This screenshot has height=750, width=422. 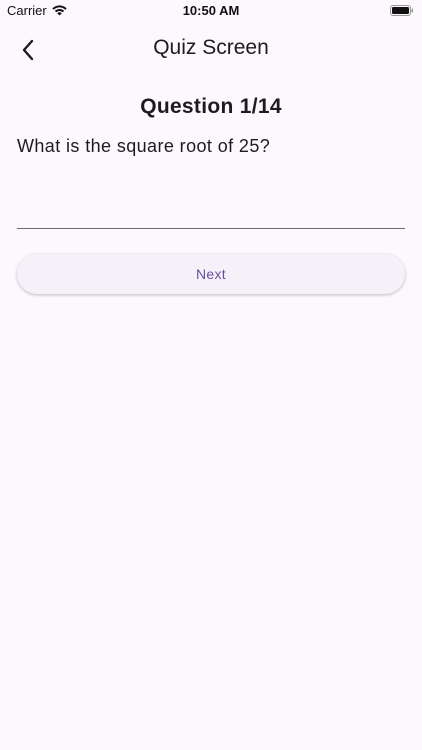 I want to click on status-bar: Carrier 10:50 AM, so click(x=211, y=11).